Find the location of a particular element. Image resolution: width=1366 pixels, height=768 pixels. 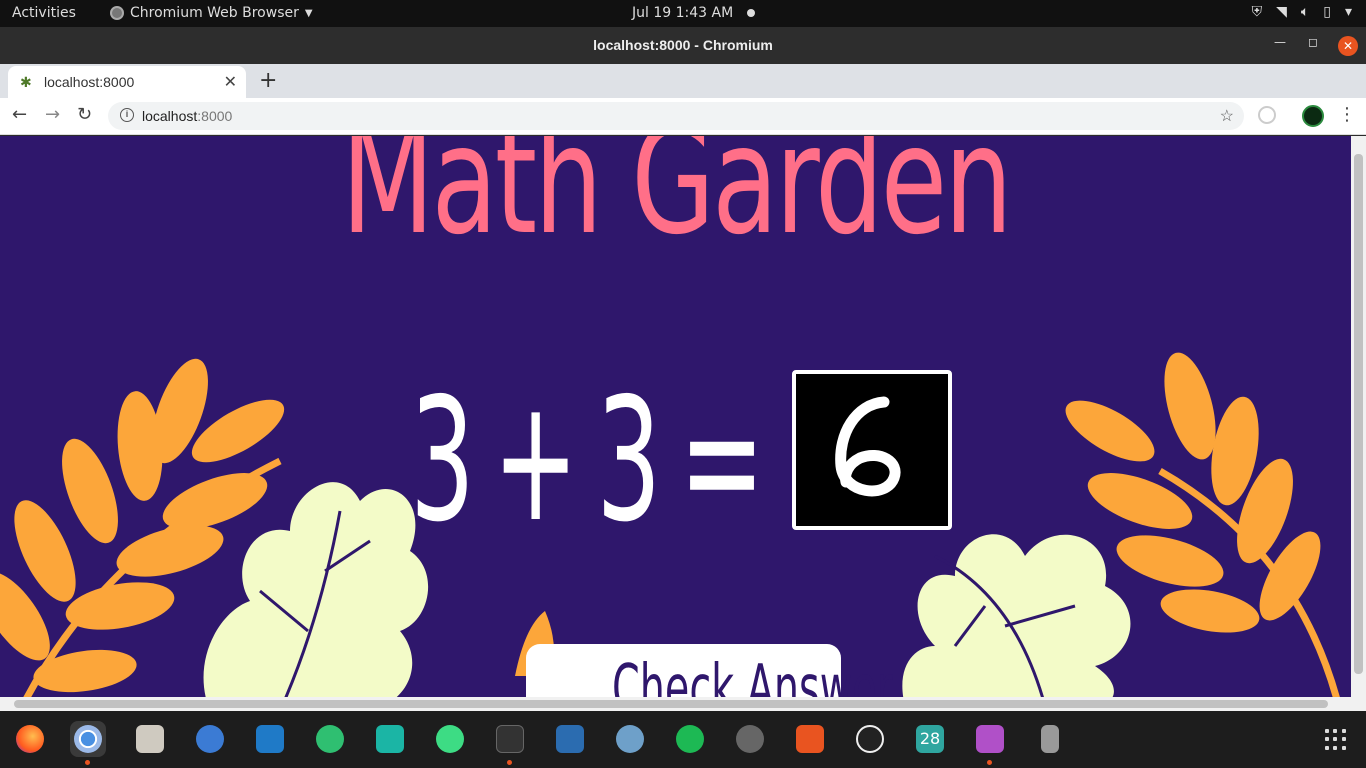

terminal-icon is located at coordinates (510, 743).